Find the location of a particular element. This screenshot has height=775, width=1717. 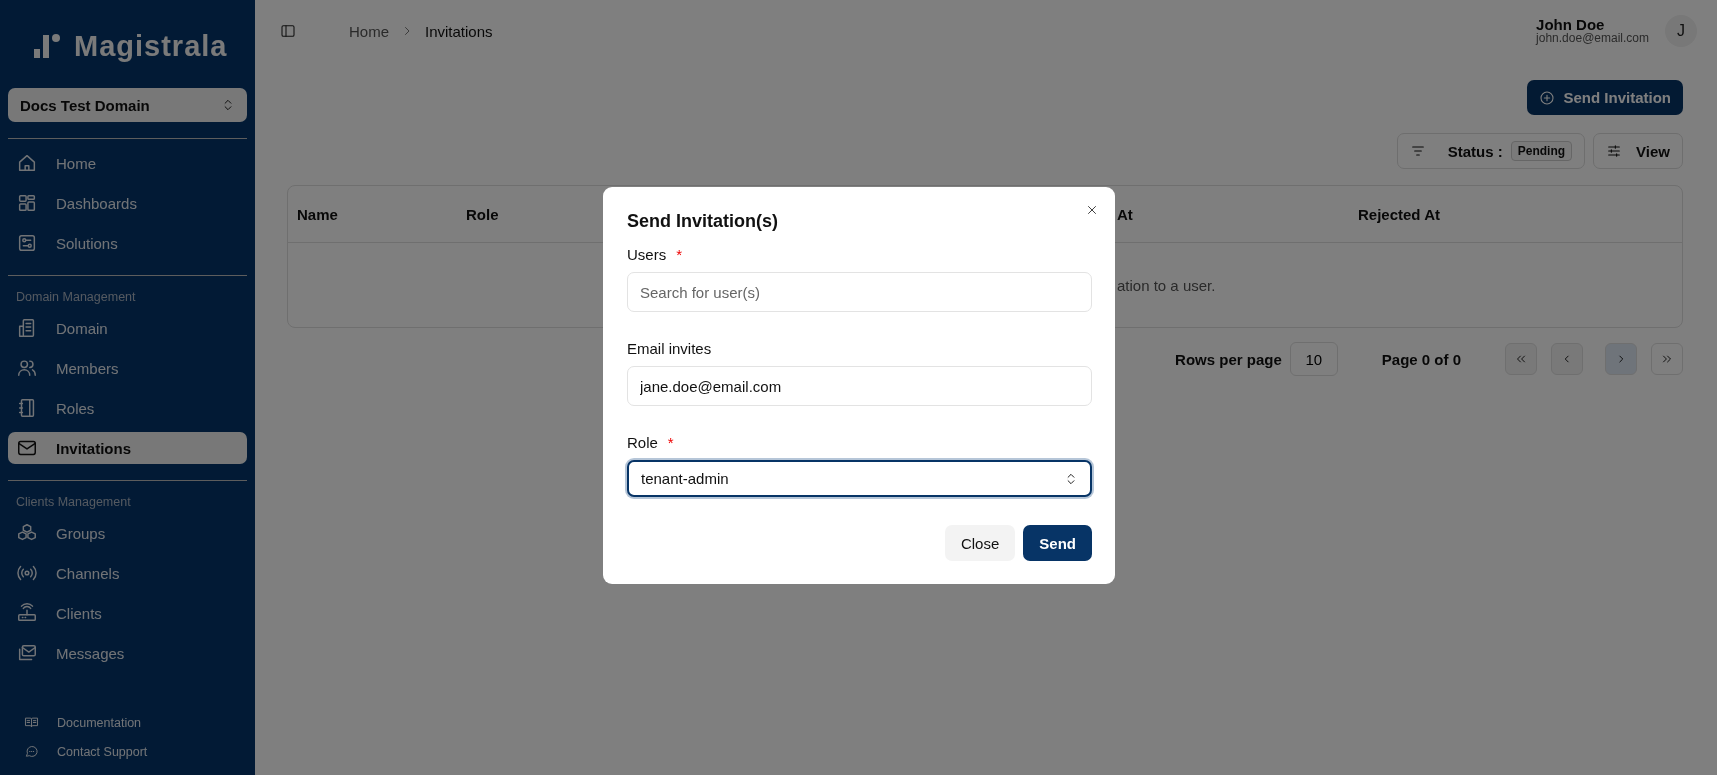

last-page-button is located at coordinates (1667, 359).